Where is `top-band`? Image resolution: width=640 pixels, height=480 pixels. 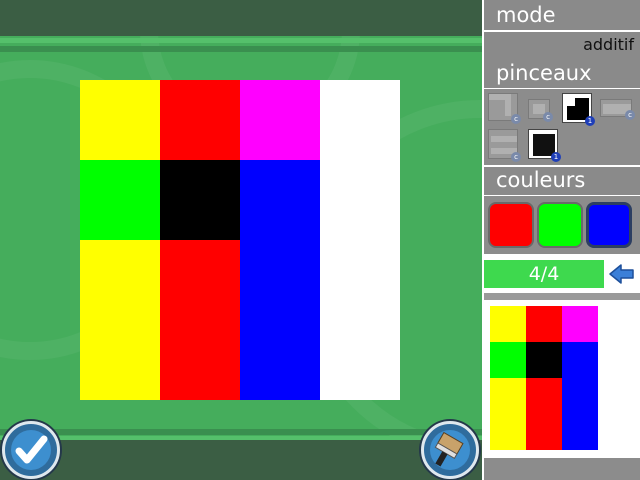
top-band is located at coordinates (241, 18).